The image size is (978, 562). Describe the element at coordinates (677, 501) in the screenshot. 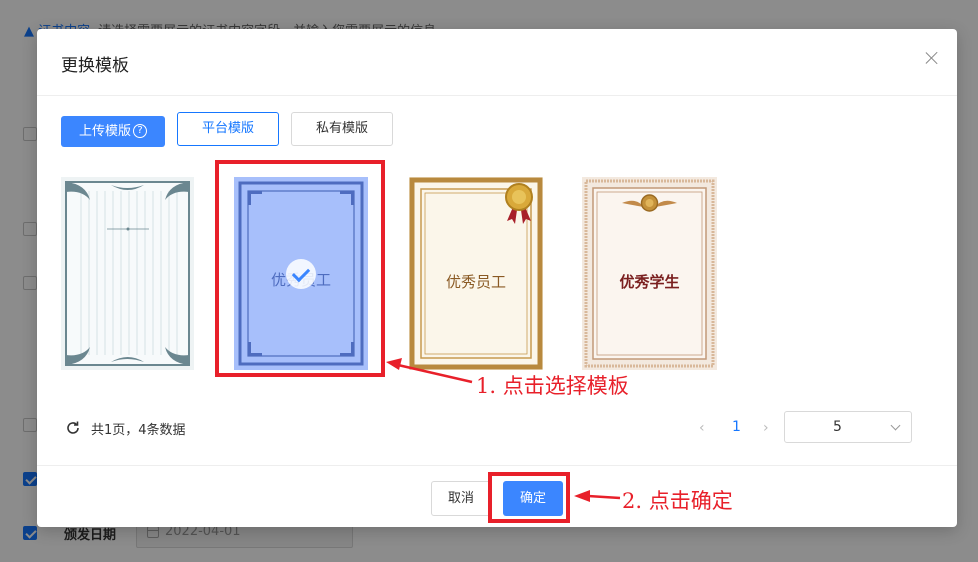

I see `annotation-step2-text: 2. 点击确定` at that location.